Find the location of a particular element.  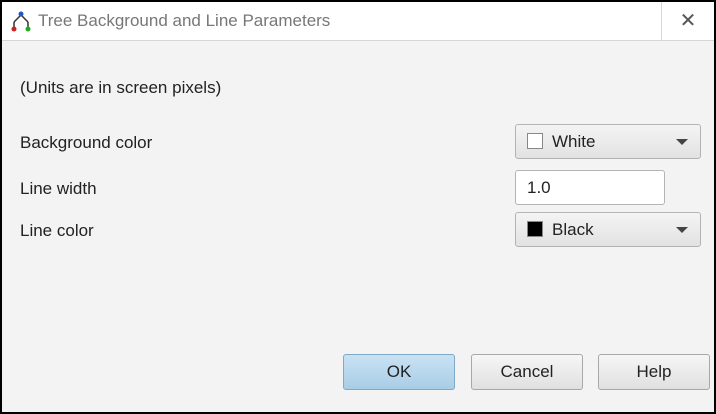

background-color-value: White is located at coordinates (574, 141).